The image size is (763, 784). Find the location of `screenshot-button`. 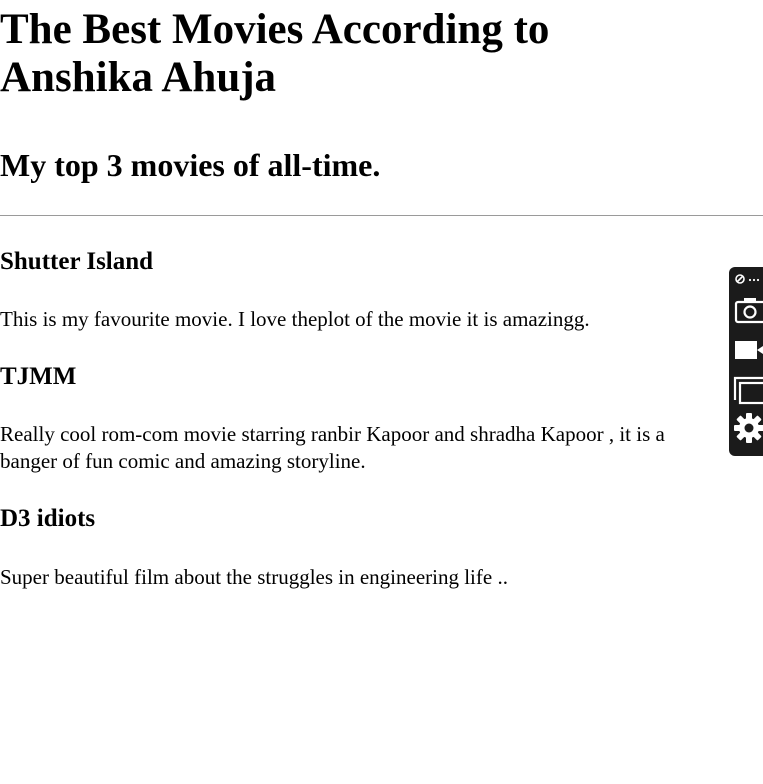

screenshot-button is located at coordinates (748, 310).